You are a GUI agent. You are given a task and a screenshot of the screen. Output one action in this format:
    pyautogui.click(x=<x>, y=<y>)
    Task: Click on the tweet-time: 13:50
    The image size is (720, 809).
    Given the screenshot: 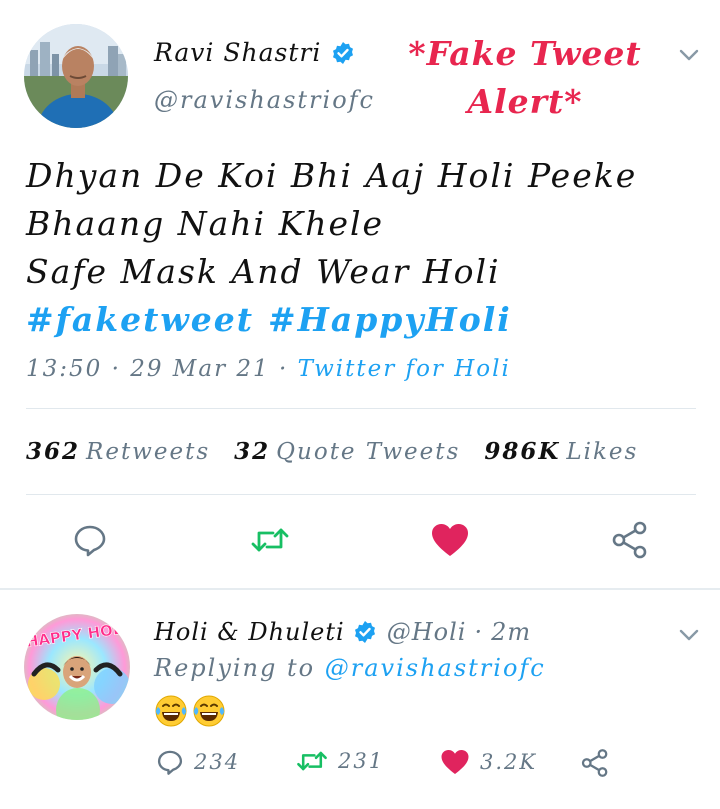 What is the action you would take?
    pyautogui.click(x=64, y=369)
    